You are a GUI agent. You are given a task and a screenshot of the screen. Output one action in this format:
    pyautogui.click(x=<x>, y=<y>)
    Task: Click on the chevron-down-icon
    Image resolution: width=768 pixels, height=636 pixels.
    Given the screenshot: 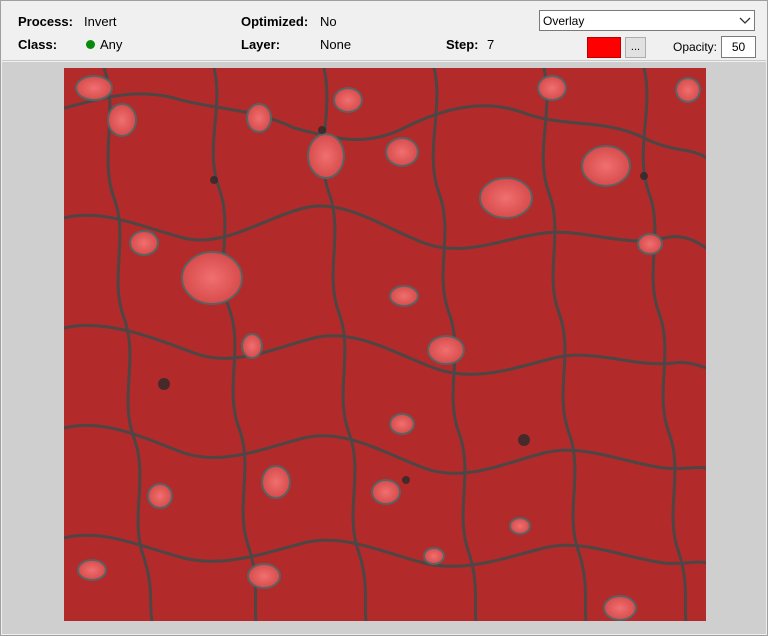 What is the action you would take?
    pyautogui.click(x=745, y=20)
    